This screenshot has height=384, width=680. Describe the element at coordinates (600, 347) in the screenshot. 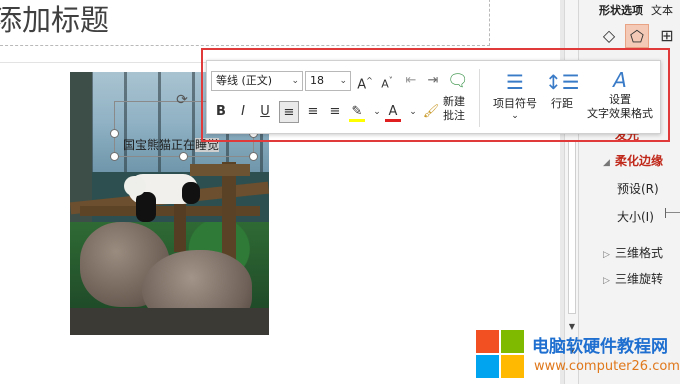

I see `watermark-title: 电脑软硬件教程网` at that location.